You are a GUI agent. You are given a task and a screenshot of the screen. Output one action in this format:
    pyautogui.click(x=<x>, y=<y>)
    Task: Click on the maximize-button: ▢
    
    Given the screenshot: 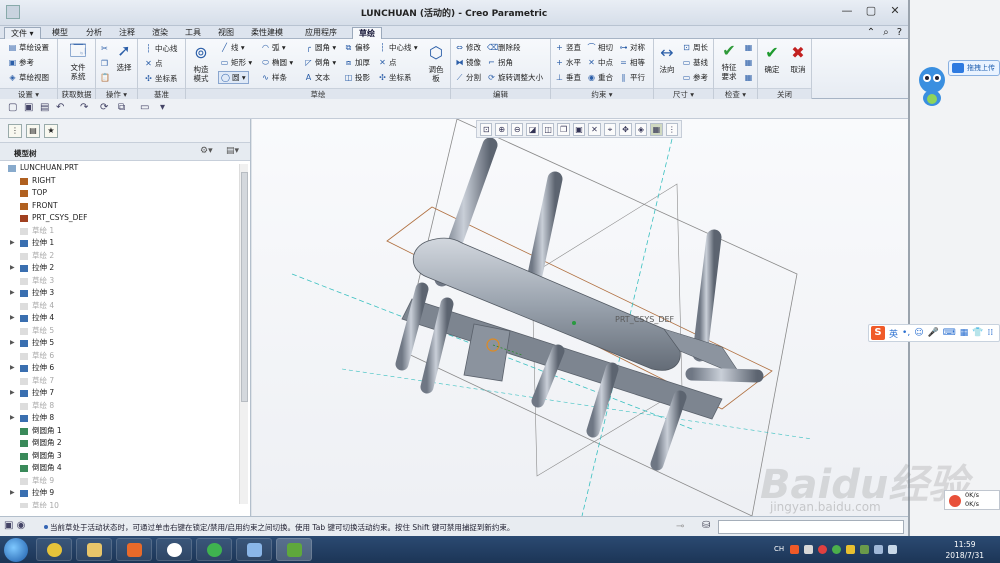 What is the action you would take?
    pyautogui.click(x=871, y=10)
    